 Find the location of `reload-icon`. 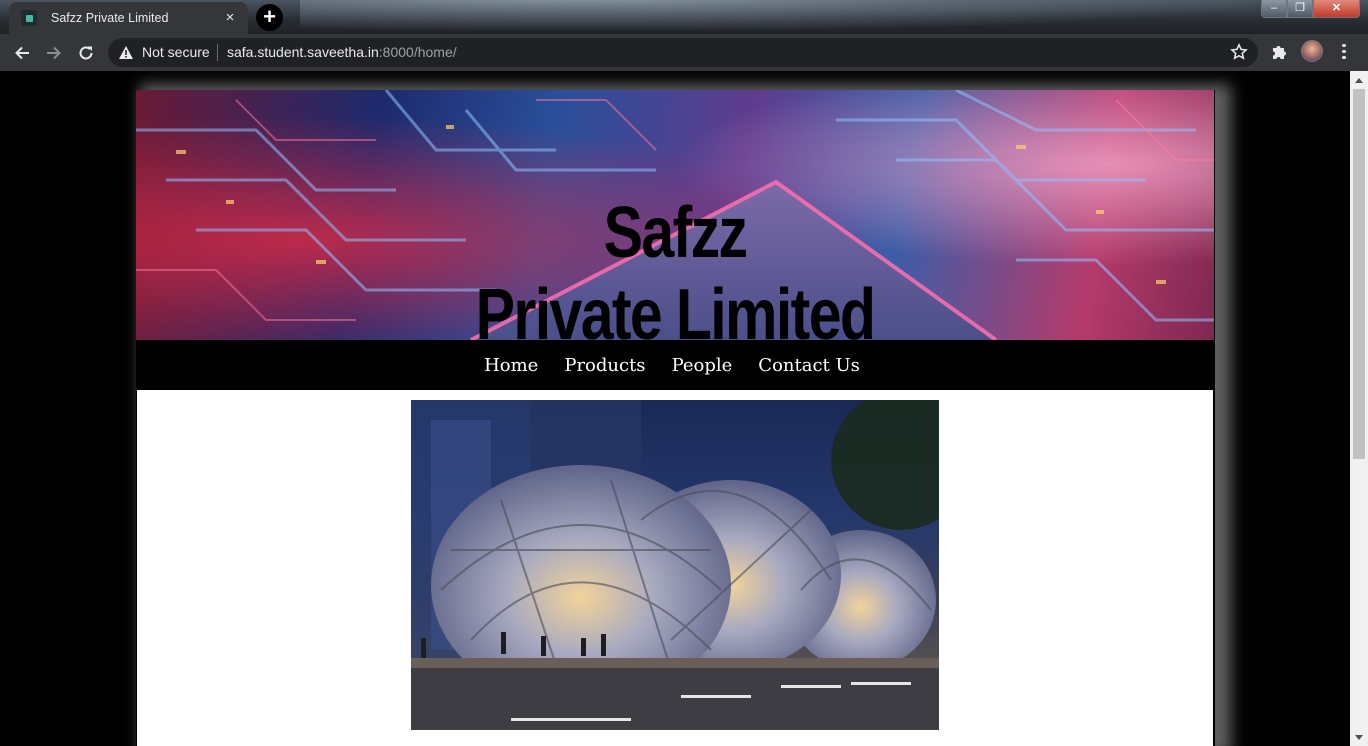

reload-icon is located at coordinates (86, 53).